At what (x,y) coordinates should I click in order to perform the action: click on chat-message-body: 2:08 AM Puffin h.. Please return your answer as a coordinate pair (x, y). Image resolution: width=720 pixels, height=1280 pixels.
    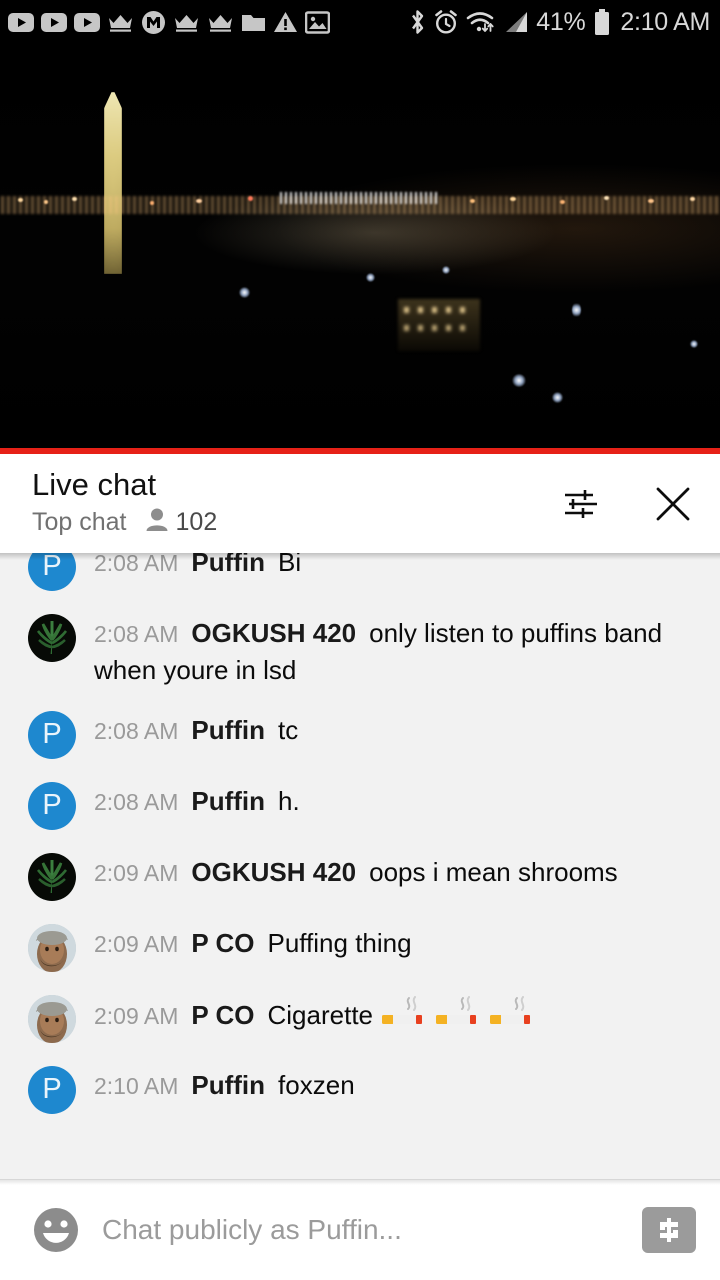
    Looking at the image, I should click on (399, 800).